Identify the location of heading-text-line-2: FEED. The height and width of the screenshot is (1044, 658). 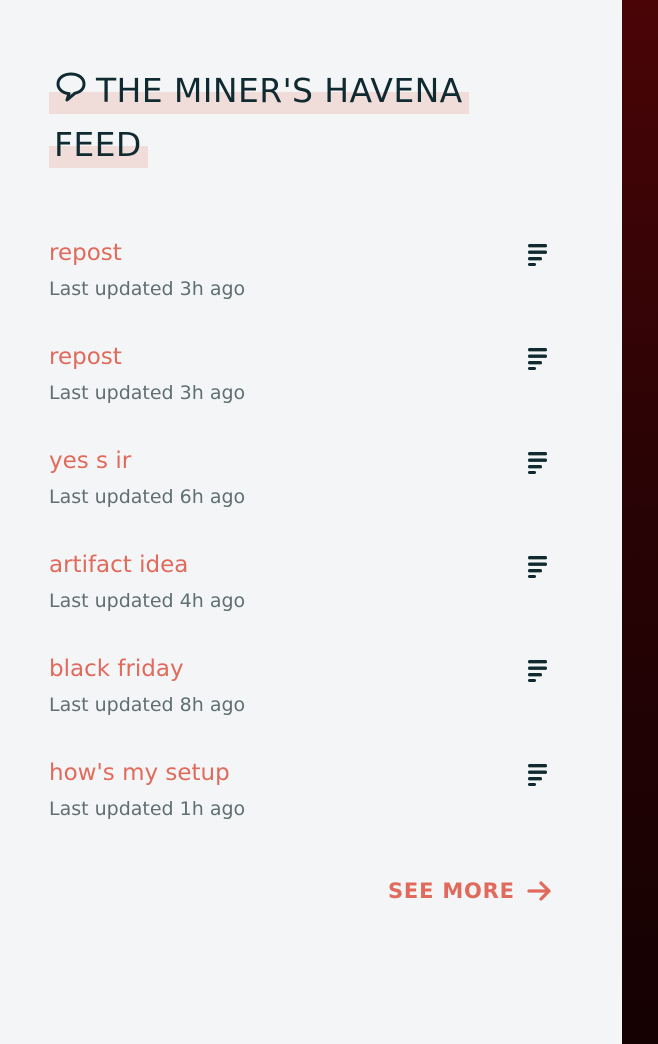
(98, 144).